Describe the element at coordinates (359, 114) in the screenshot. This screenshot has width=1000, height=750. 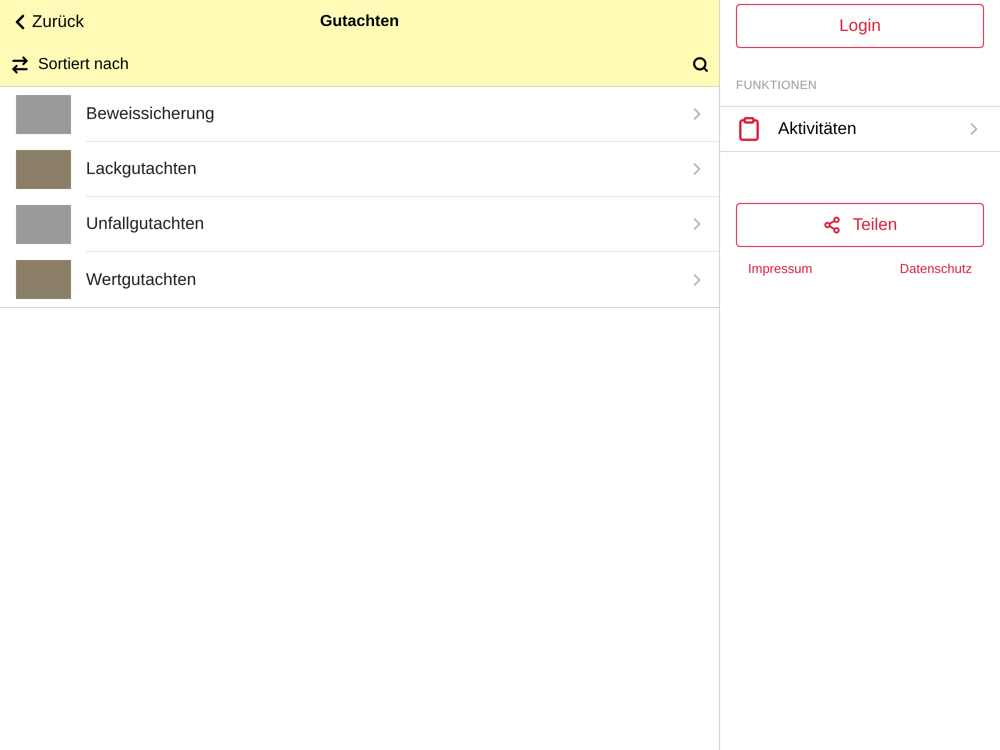
I see `list-item: Beweissicherung` at that location.